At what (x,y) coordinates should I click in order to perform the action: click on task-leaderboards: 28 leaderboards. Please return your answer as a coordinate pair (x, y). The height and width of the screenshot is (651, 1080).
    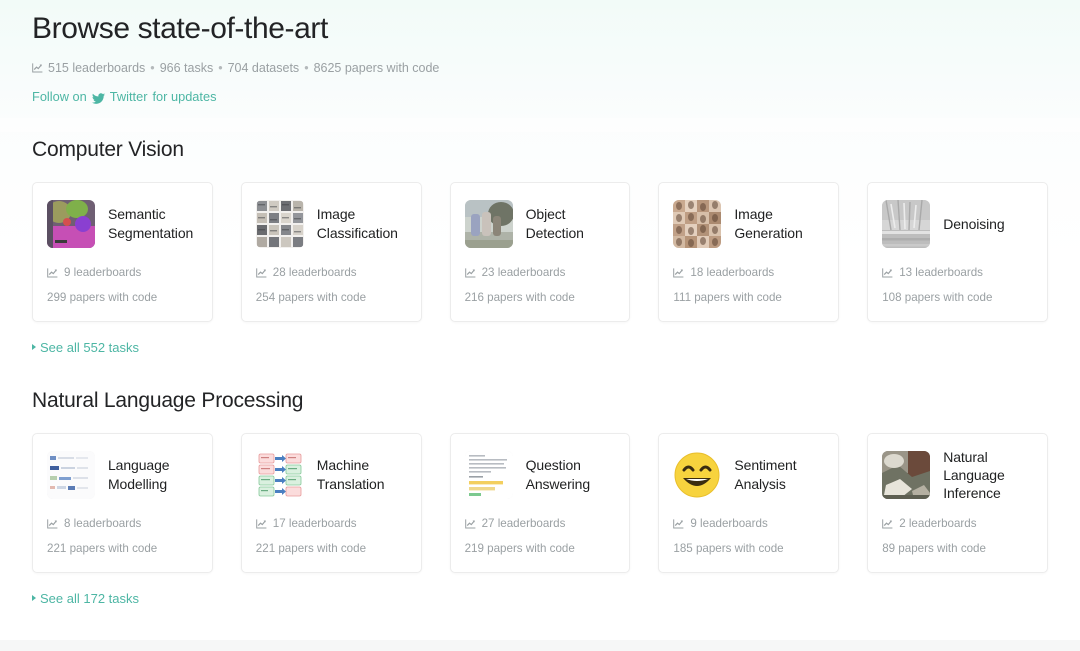
    Looking at the image, I should click on (331, 272).